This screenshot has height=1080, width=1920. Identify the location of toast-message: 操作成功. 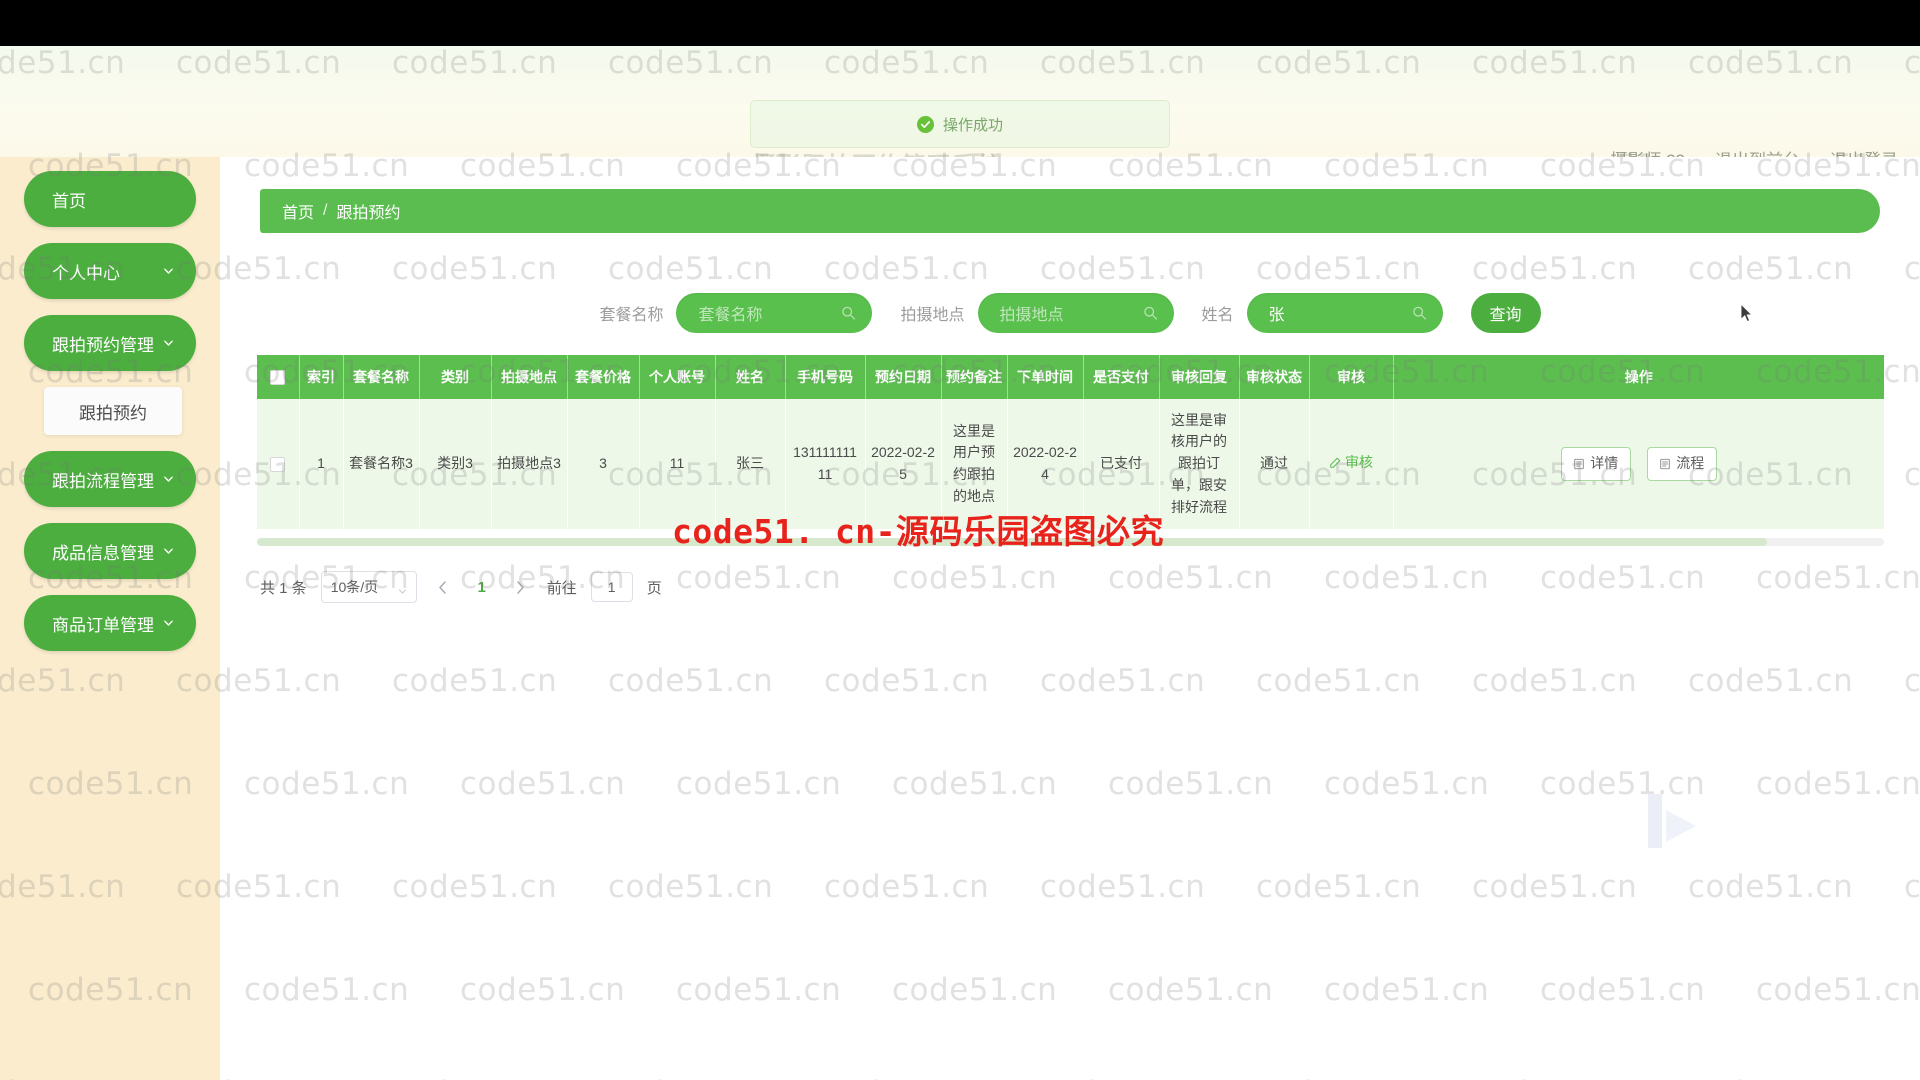
(972, 125).